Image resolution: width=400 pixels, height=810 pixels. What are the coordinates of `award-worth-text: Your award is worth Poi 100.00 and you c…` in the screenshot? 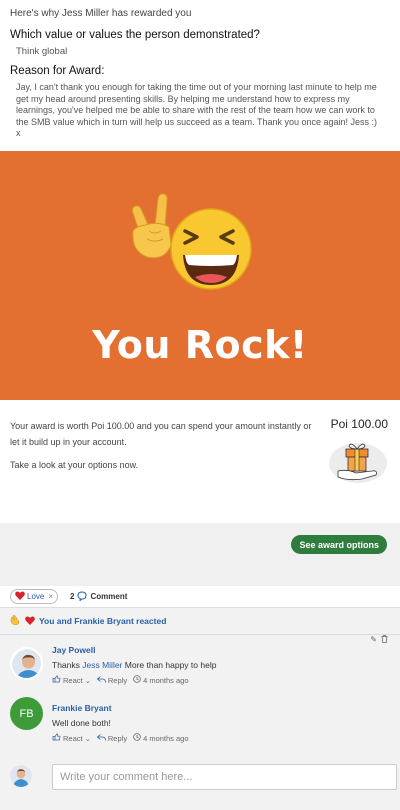 It's located at (161, 434).